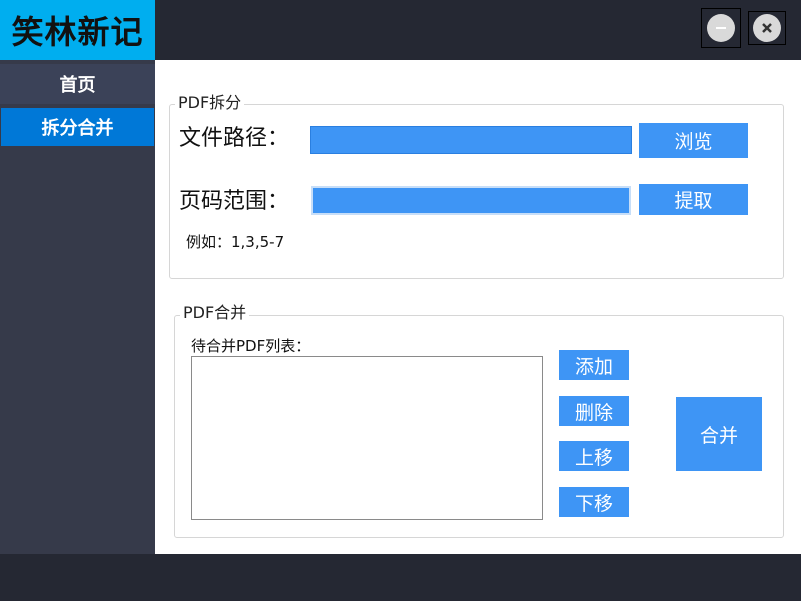 Image resolution: width=801 pixels, height=601 pixels. I want to click on close-icon, so click(767, 28).